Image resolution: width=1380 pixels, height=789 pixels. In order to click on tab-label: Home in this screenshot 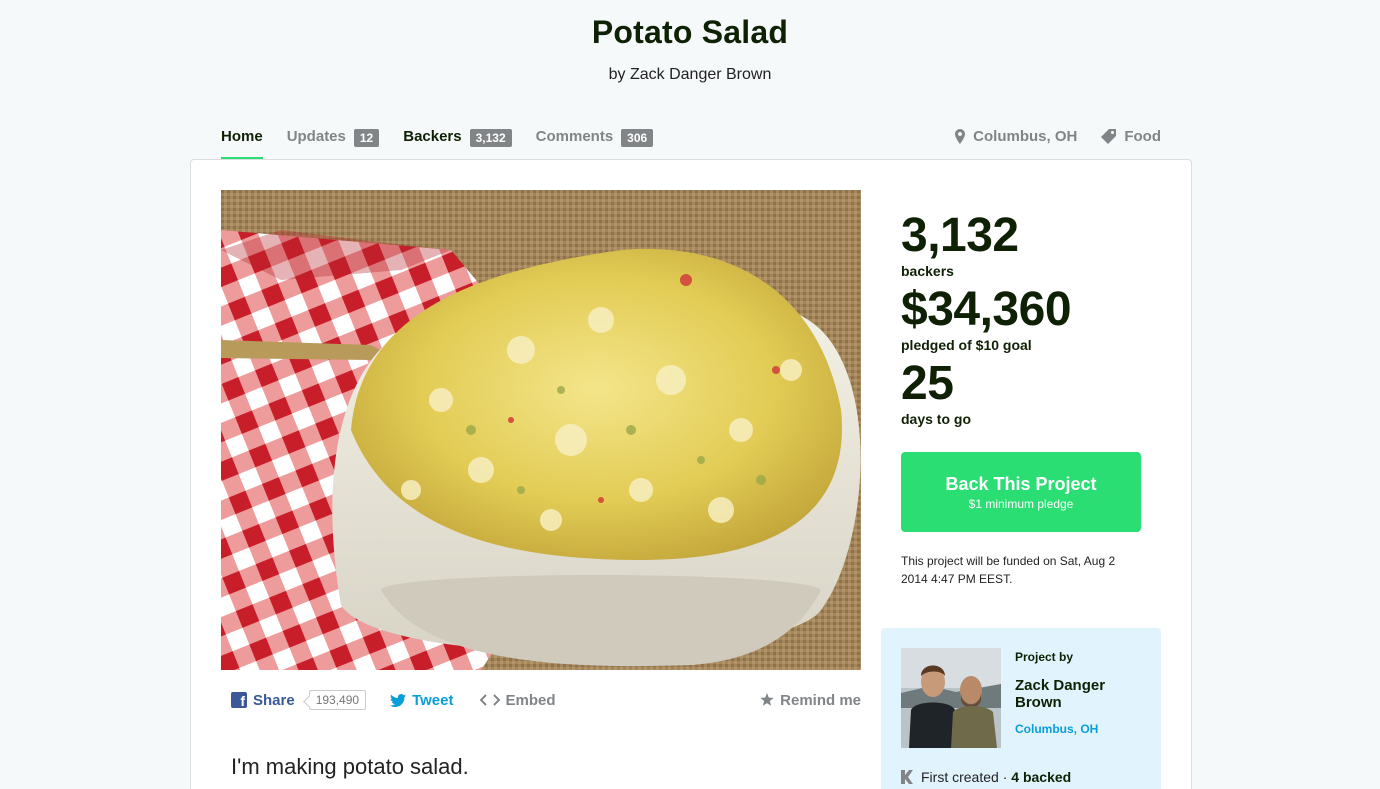, I will do `click(242, 136)`.